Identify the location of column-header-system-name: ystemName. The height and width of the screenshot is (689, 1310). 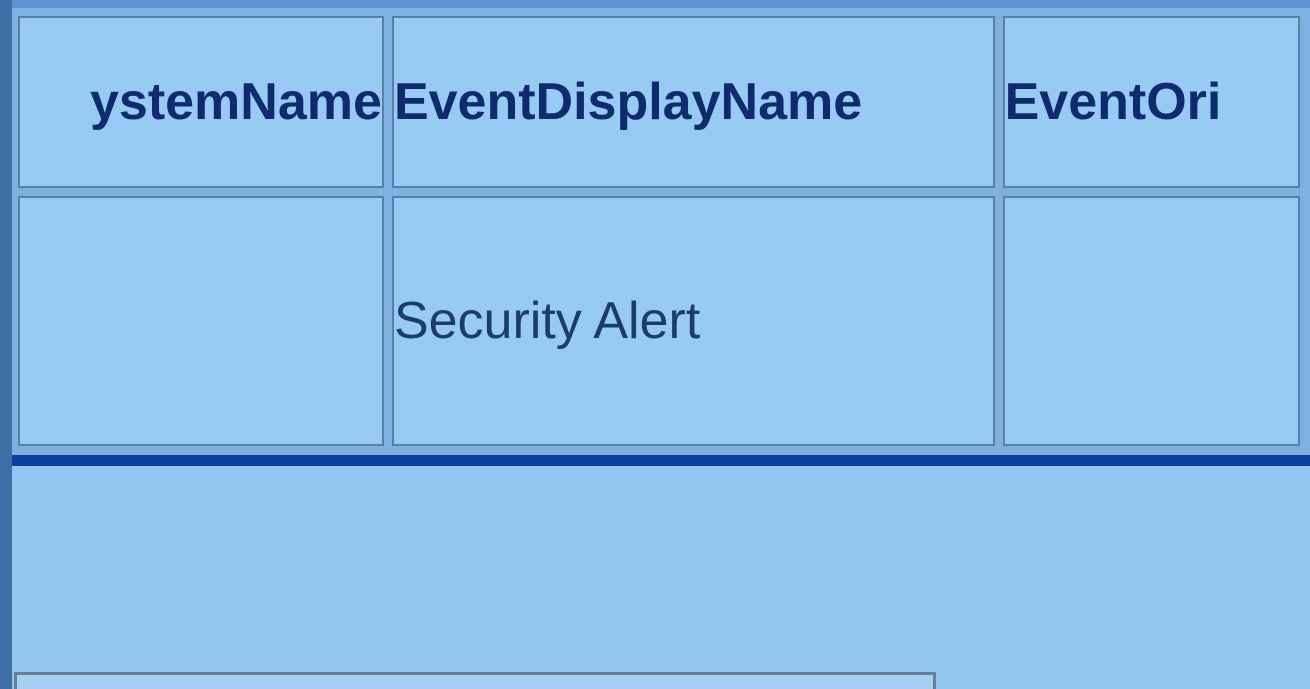
(201, 102).